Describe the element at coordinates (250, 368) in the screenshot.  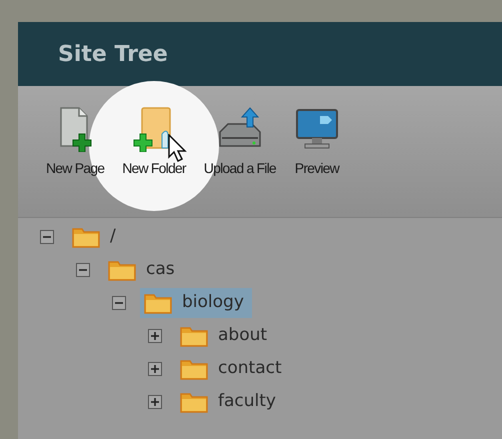
I see `tree-item-label: contact` at that location.